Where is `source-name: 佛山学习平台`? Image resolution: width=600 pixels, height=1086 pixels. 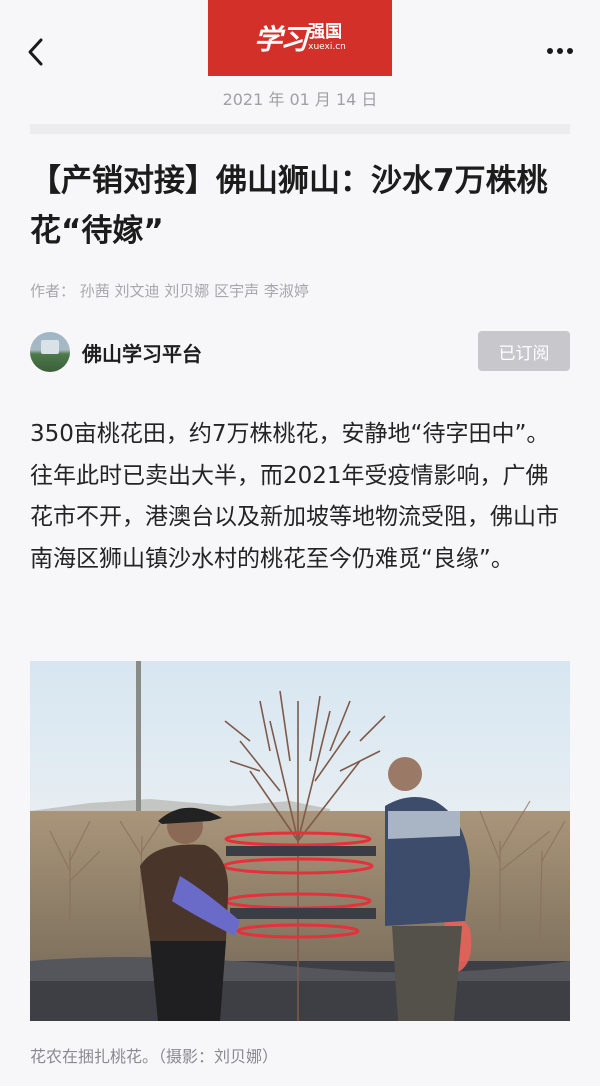
source-name: 佛山学习平台 is located at coordinates (142, 352).